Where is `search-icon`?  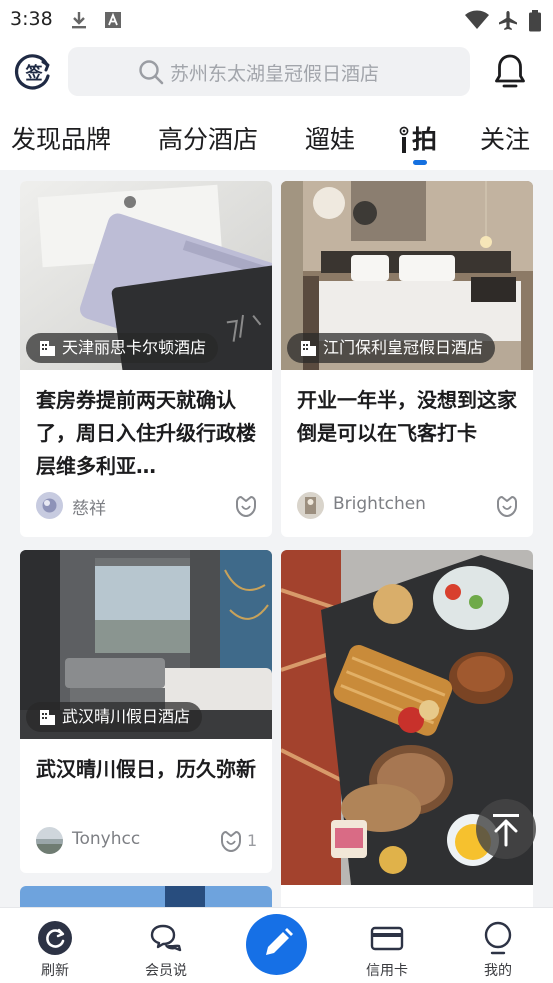 search-icon is located at coordinates (151, 72).